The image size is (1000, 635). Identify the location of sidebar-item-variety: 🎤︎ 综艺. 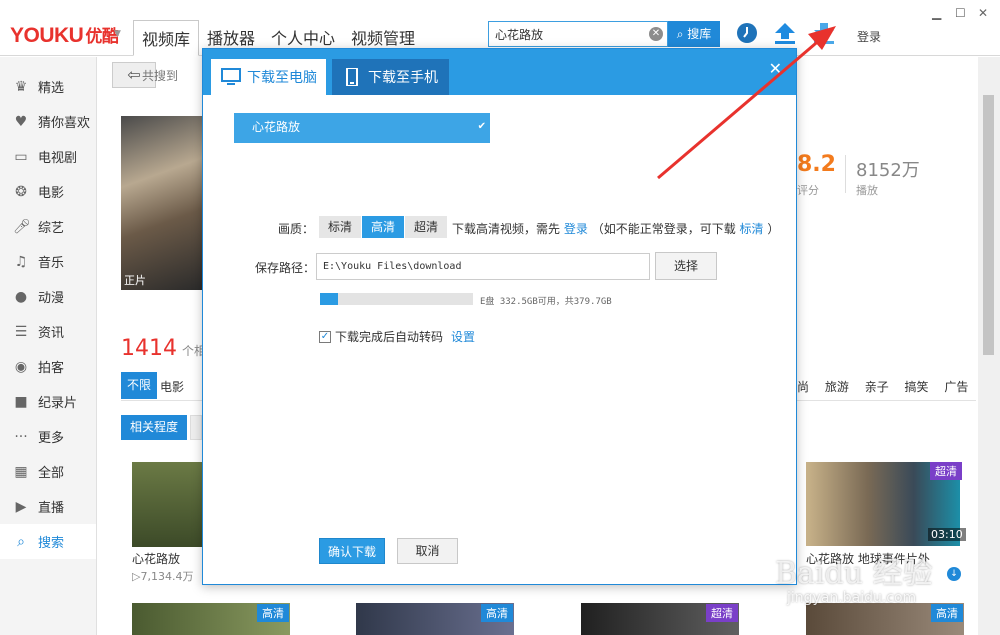
(48, 226).